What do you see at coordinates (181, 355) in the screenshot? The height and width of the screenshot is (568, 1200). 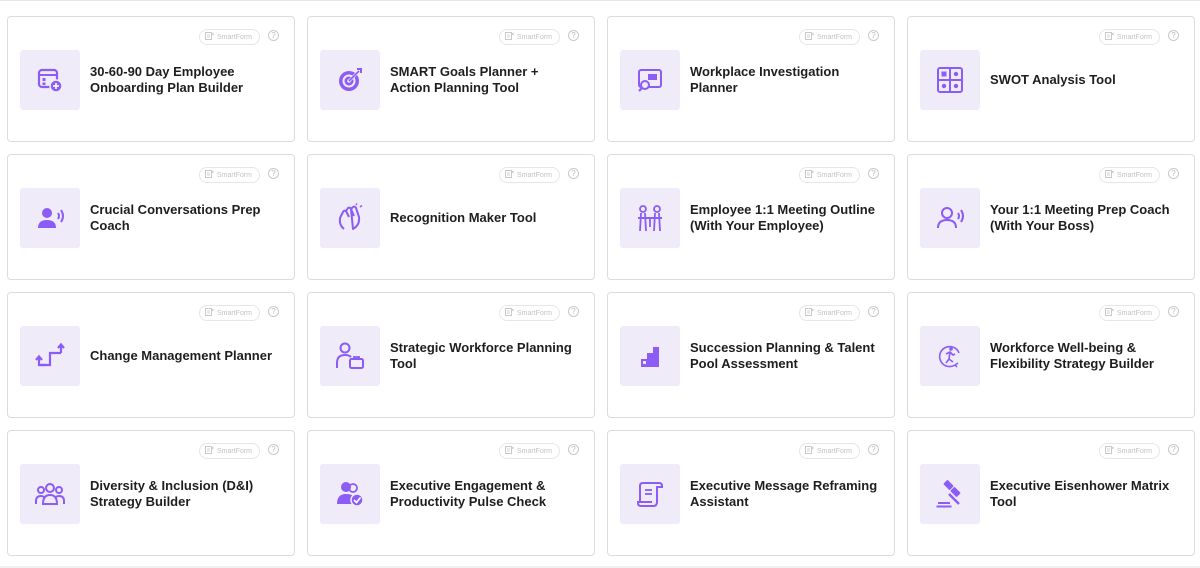 I see `tool-card-title: Change Management Planner` at bounding box center [181, 355].